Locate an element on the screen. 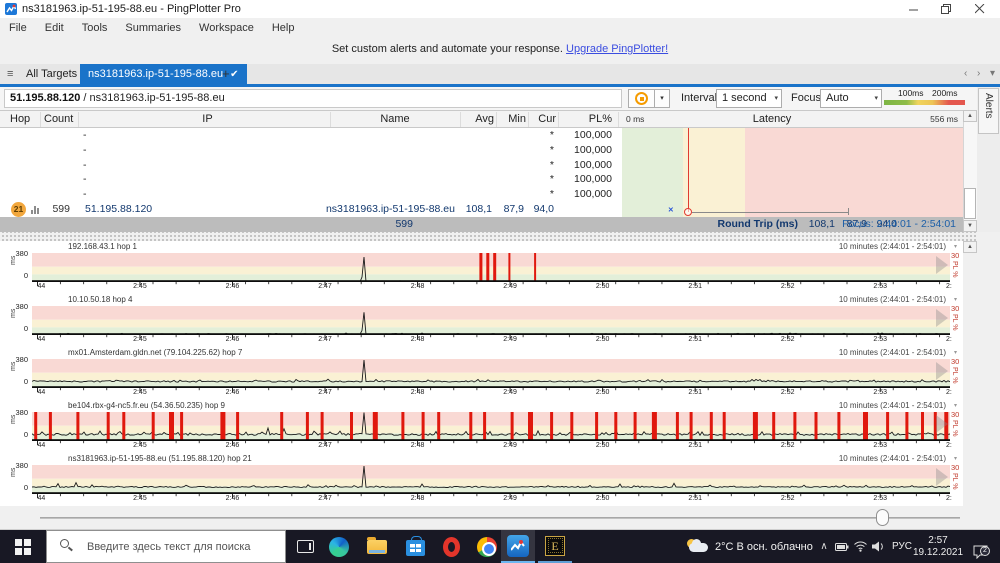 This screenshot has width=1000, height=563. x-axis-tick-label: 2:51 is located at coordinates (695, 392).